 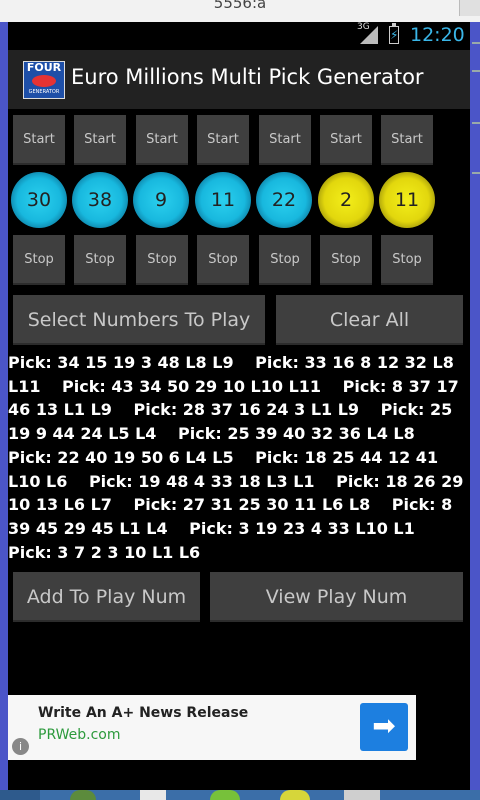 I want to click on number-ball-2: 38, so click(x=100, y=200).